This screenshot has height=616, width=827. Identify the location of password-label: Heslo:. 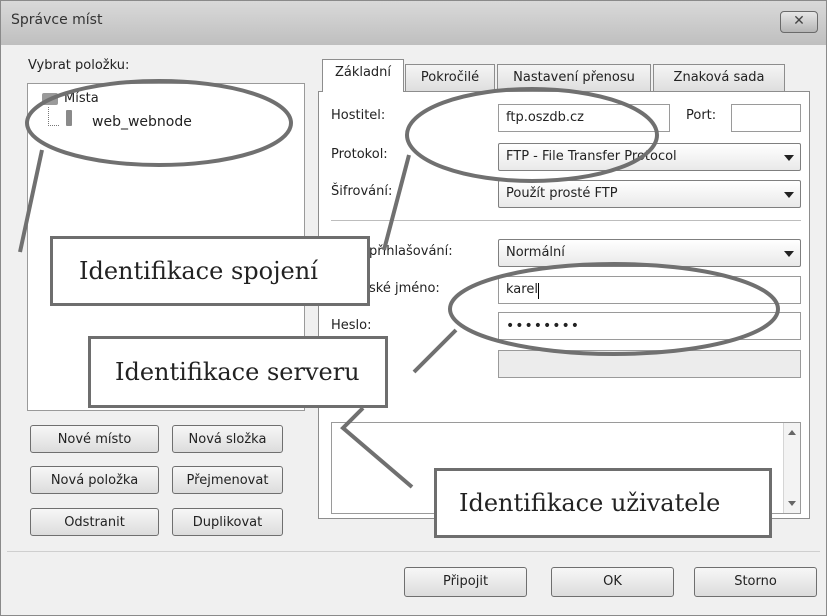
(351, 325).